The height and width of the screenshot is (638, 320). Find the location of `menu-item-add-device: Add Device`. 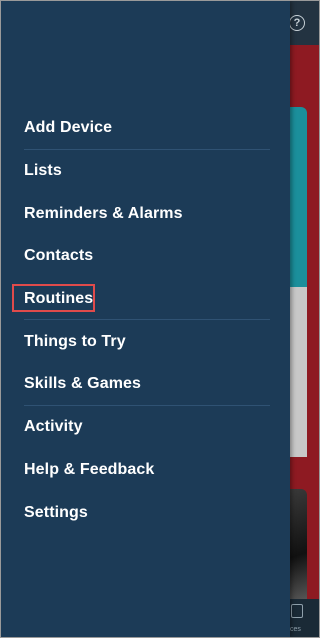

menu-item-add-device: Add Device is located at coordinates (145, 128).